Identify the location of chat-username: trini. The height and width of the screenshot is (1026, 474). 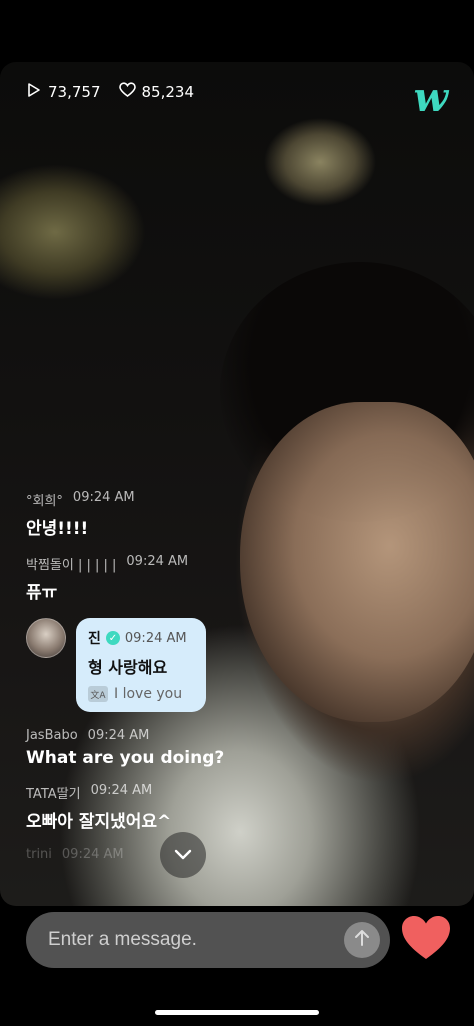
(39, 854).